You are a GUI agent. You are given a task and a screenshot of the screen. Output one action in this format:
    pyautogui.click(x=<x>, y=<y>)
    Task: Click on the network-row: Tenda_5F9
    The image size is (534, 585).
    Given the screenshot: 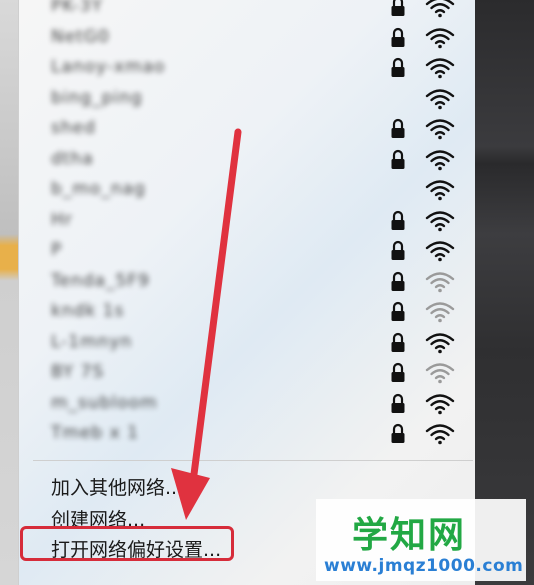 What is the action you would take?
    pyautogui.click(x=247, y=282)
    